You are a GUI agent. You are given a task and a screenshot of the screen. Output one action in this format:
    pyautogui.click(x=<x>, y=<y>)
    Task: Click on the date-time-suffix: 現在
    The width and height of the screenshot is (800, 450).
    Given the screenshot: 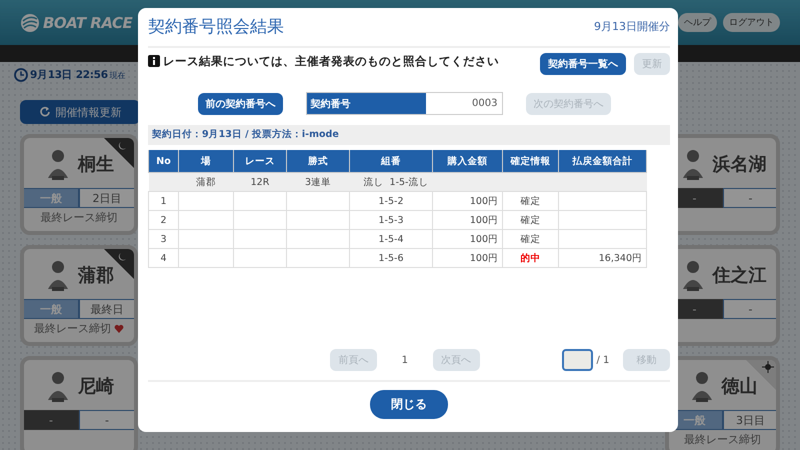 What is the action you would take?
    pyautogui.click(x=118, y=75)
    